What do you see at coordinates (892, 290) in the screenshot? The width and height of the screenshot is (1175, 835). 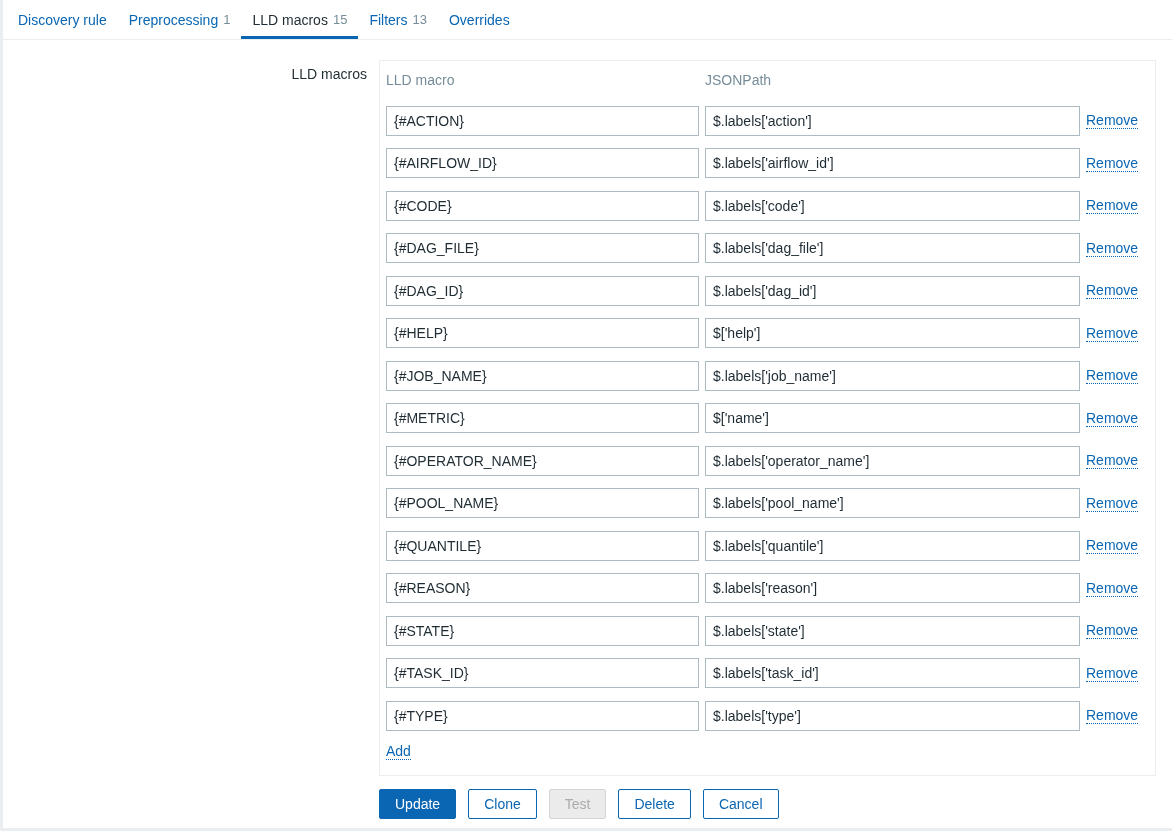 I see `jsonpath-input: $.labels['dag_id']` at bounding box center [892, 290].